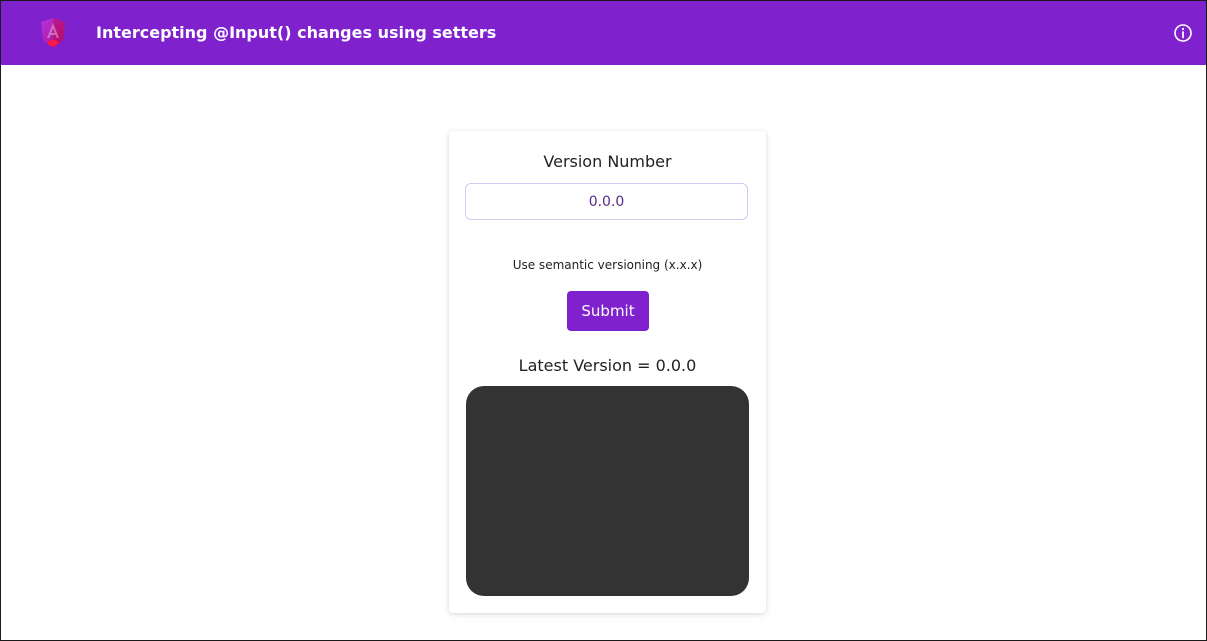 This screenshot has width=1207, height=641. Describe the element at coordinates (607, 491) in the screenshot. I see `version-output-panel` at that location.